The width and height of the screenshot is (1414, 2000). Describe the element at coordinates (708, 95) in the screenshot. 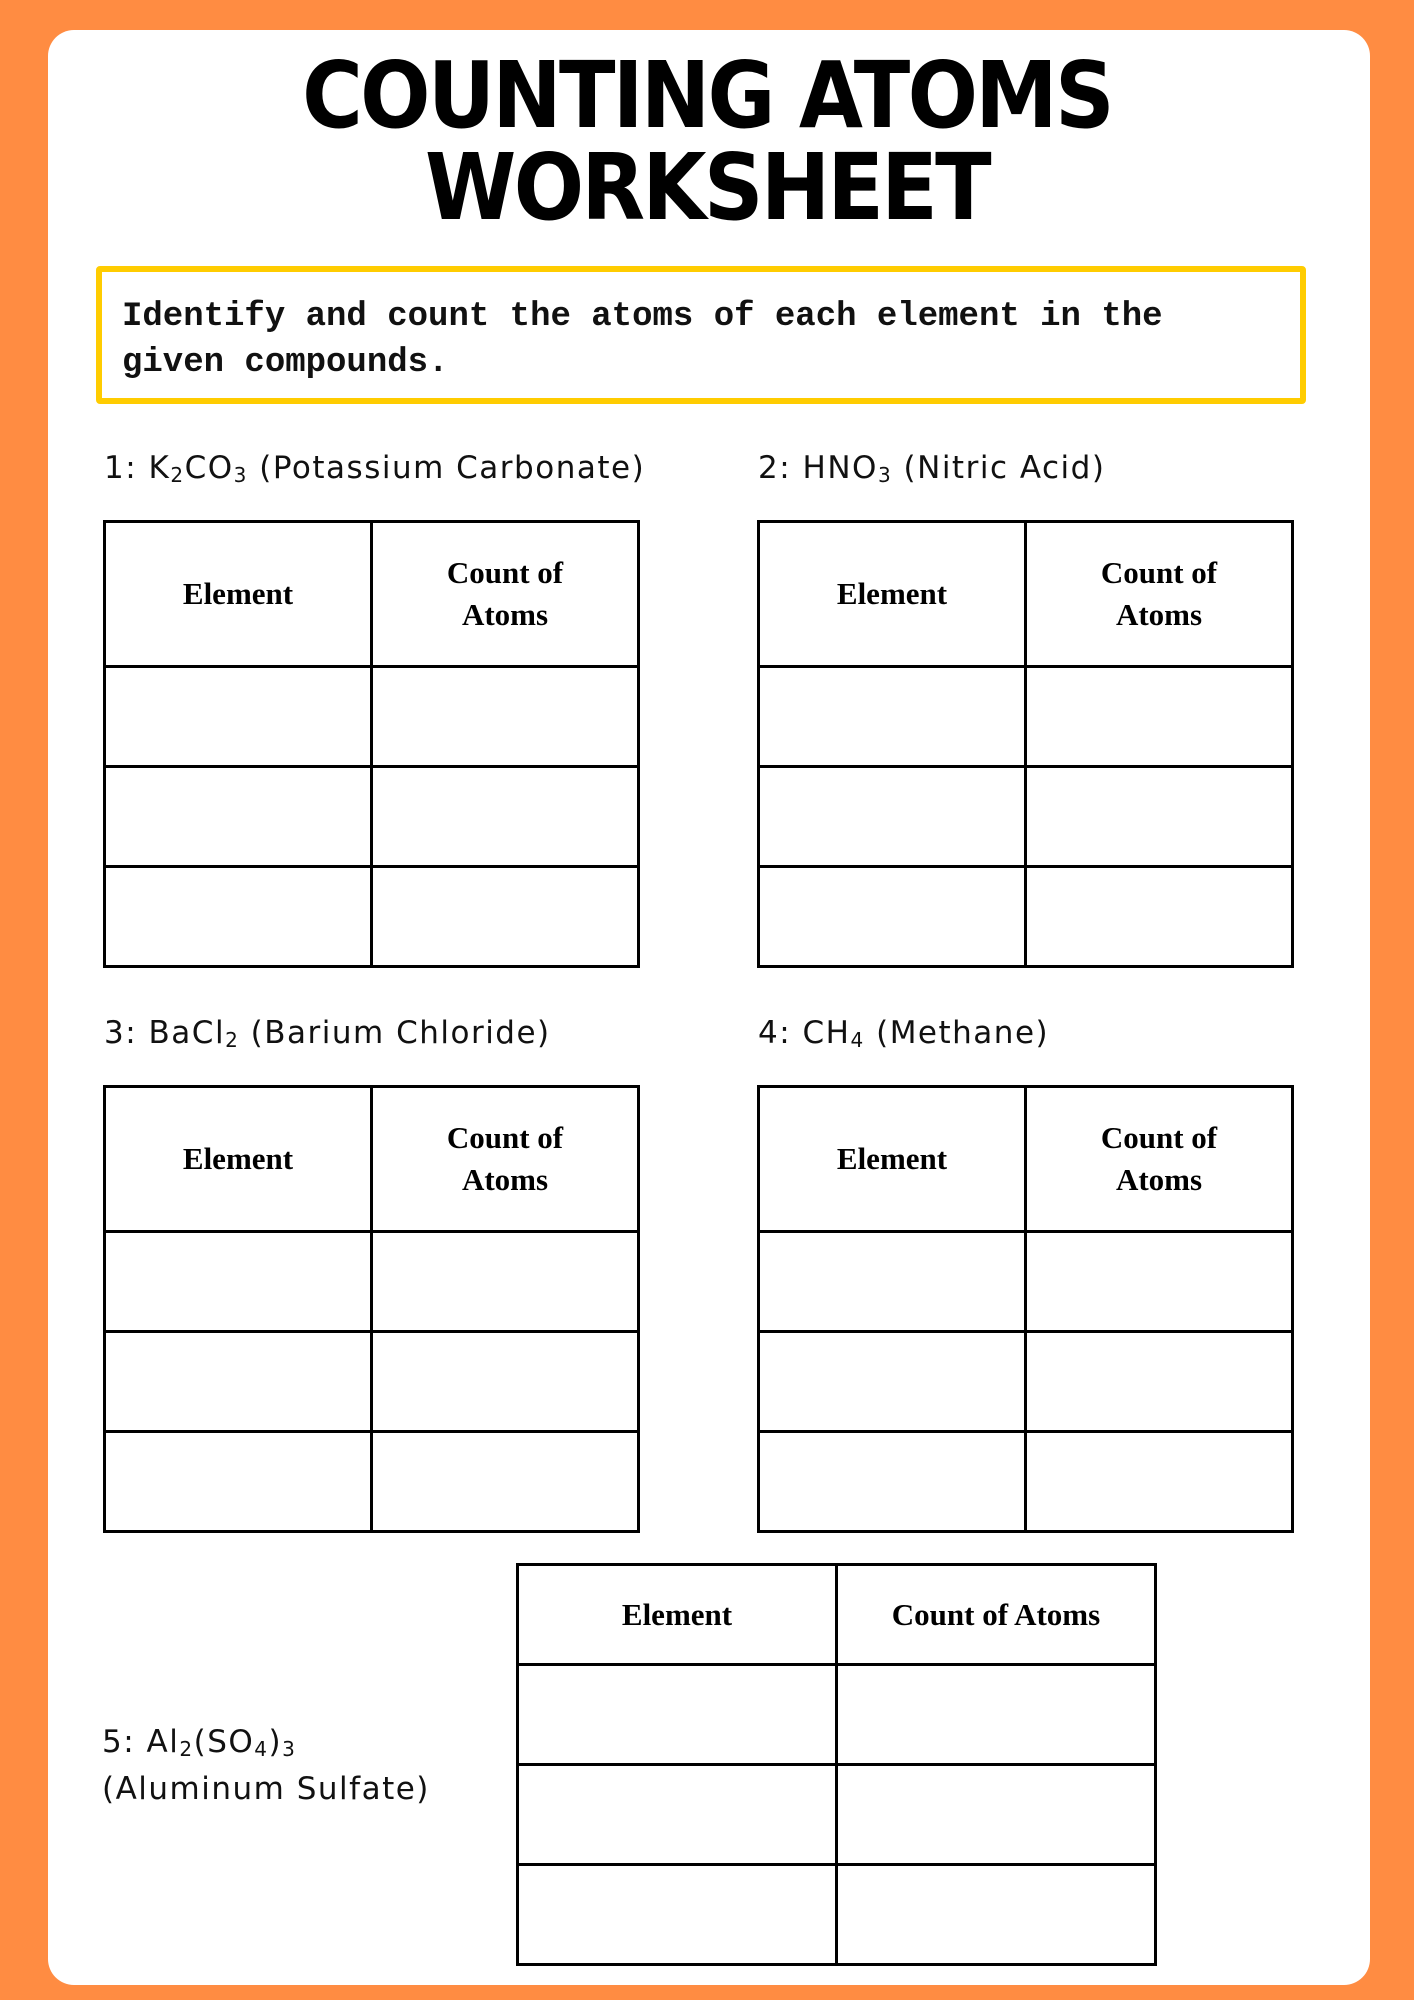

I see `title-line-1: COUNTING ATOMS` at that location.